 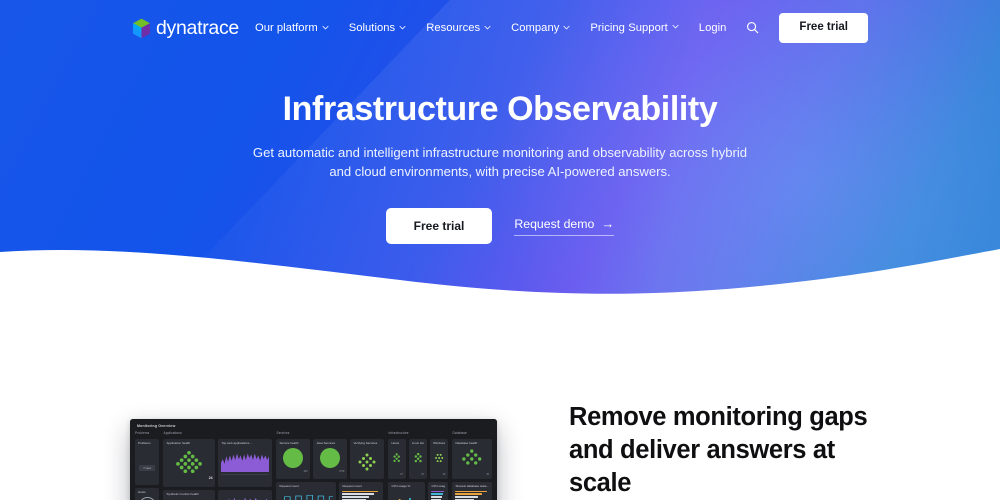 I want to click on card-linux-hosts: Linux Hosts 87, so click(x=418, y=459).